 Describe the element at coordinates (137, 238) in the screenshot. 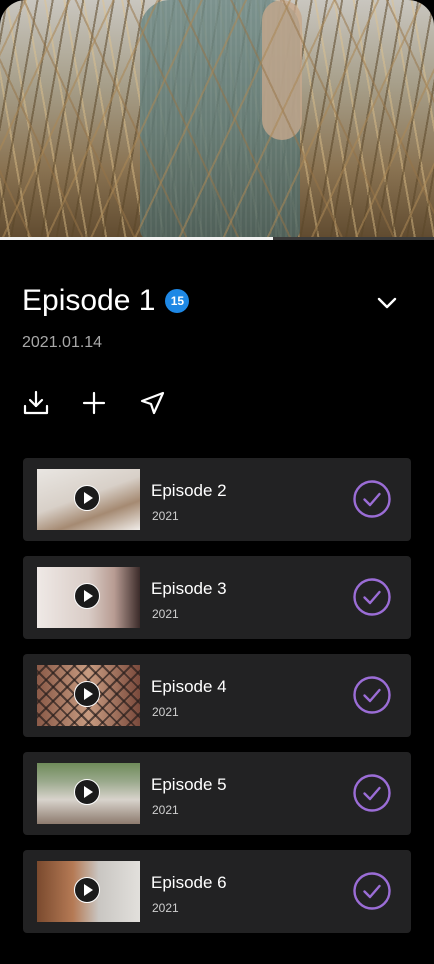

I see `video-progress-fill` at that location.